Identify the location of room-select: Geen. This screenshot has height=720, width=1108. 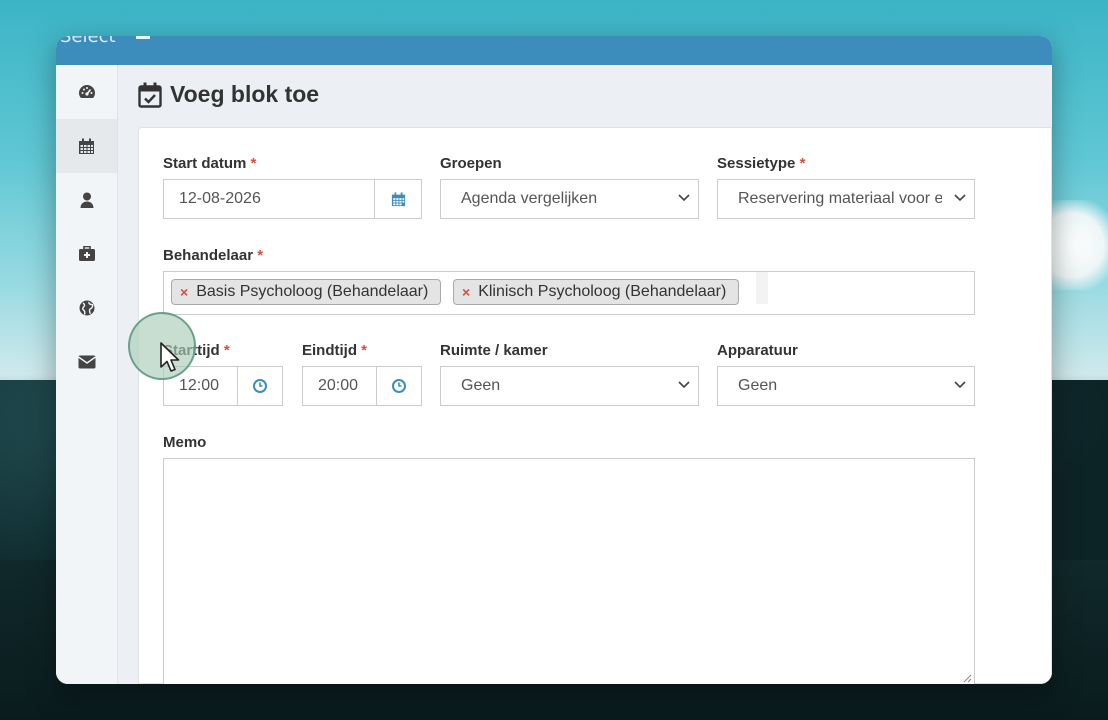
(569, 386).